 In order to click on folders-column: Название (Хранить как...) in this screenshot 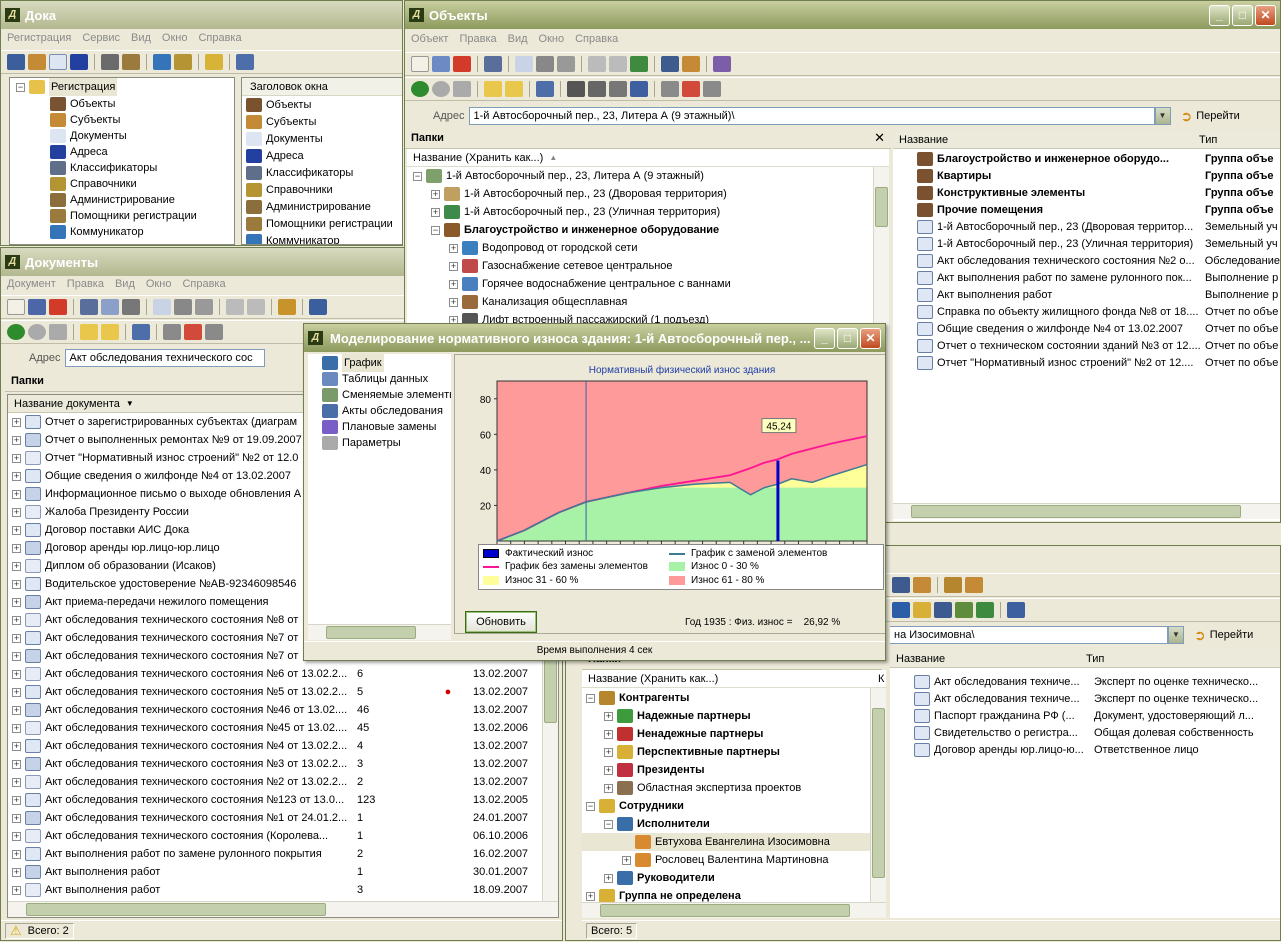, I will do `click(475, 158)`.